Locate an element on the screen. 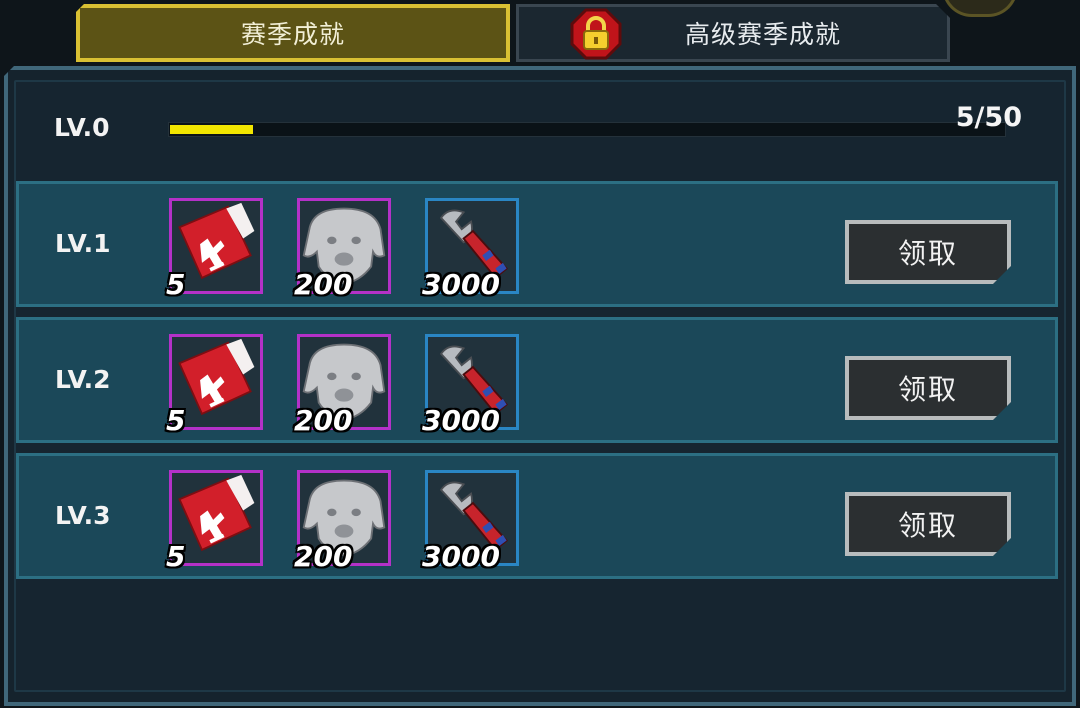  tab-season-achievements: 赛季成就 is located at coordinates (293, 33).